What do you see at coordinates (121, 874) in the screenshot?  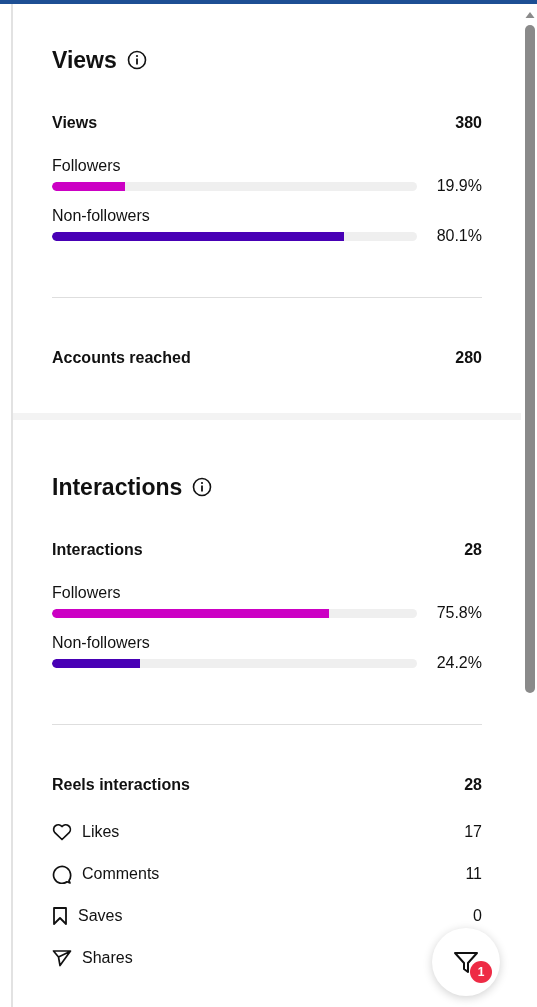 I see `breakdown-label: Comments` at bounding box center [121, 874].